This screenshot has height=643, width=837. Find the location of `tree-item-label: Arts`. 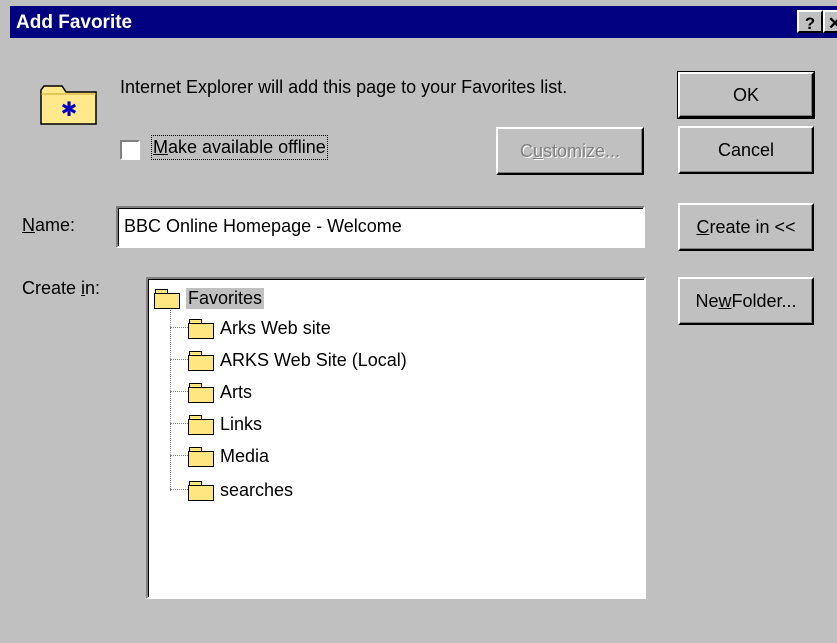

tree-item-label: Arts is located at coordinates (236, 391).